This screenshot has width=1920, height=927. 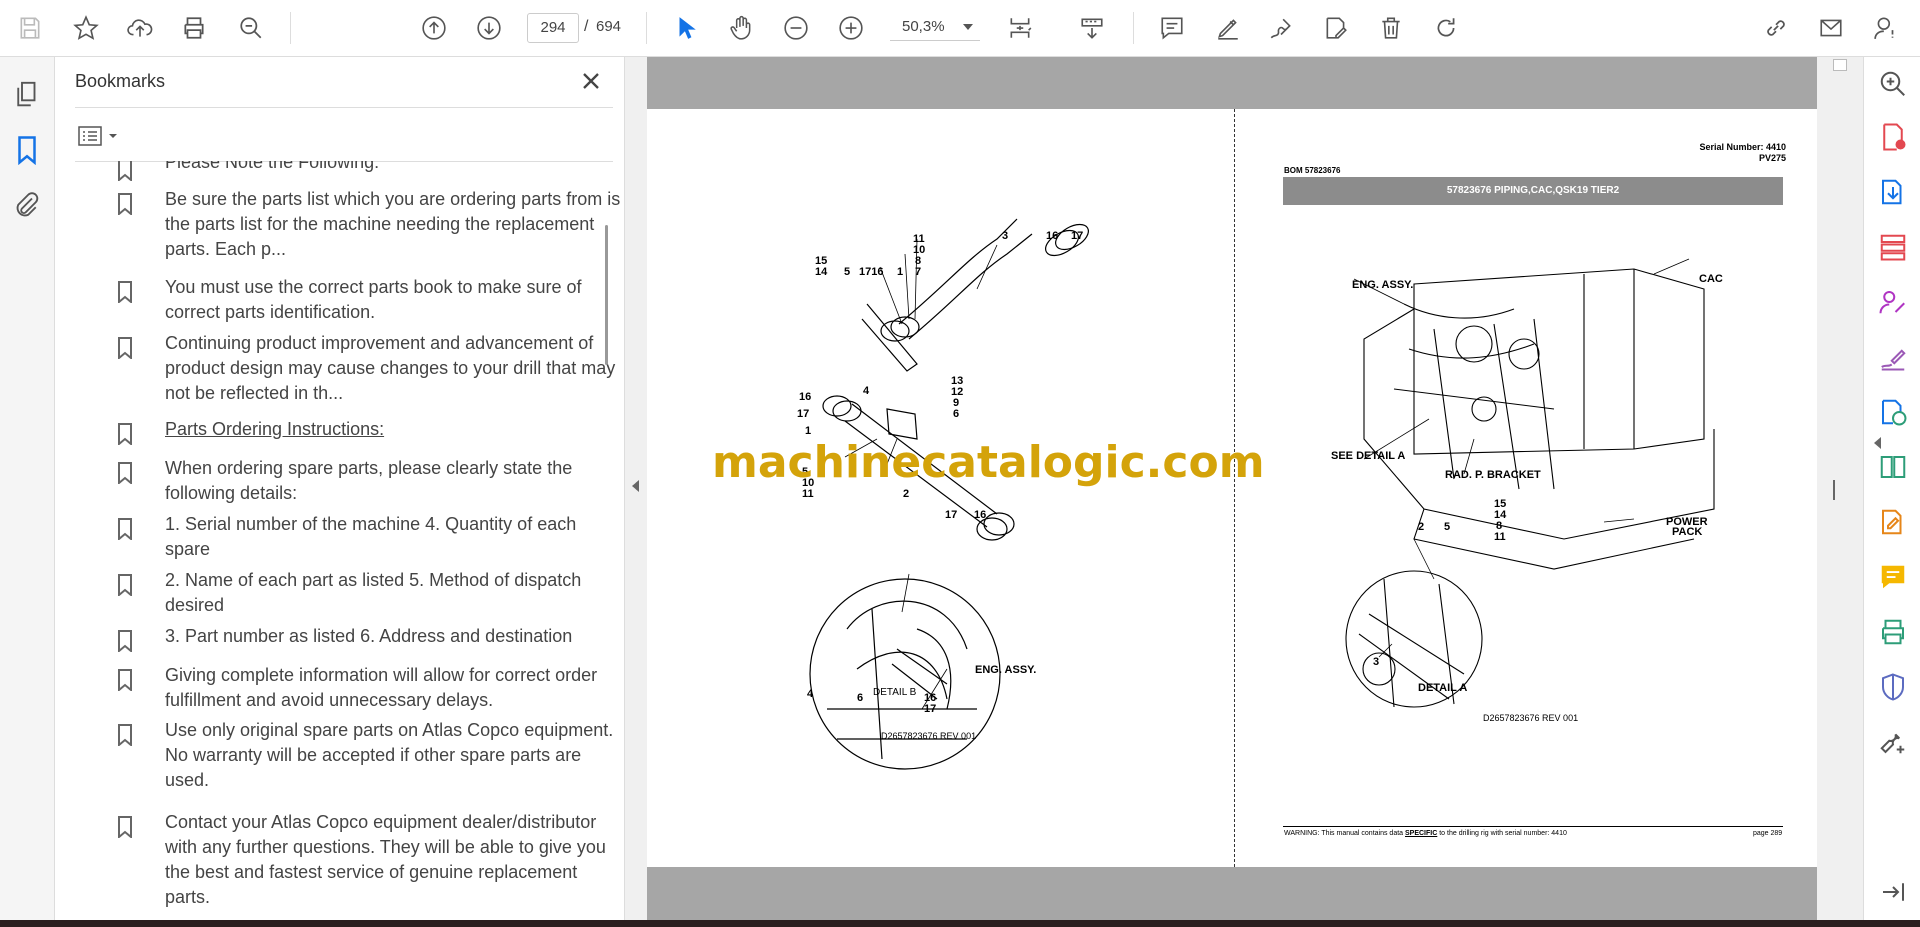 I want to click on bookmark-label: Please Note the Following:, so click(x=272, y=166).